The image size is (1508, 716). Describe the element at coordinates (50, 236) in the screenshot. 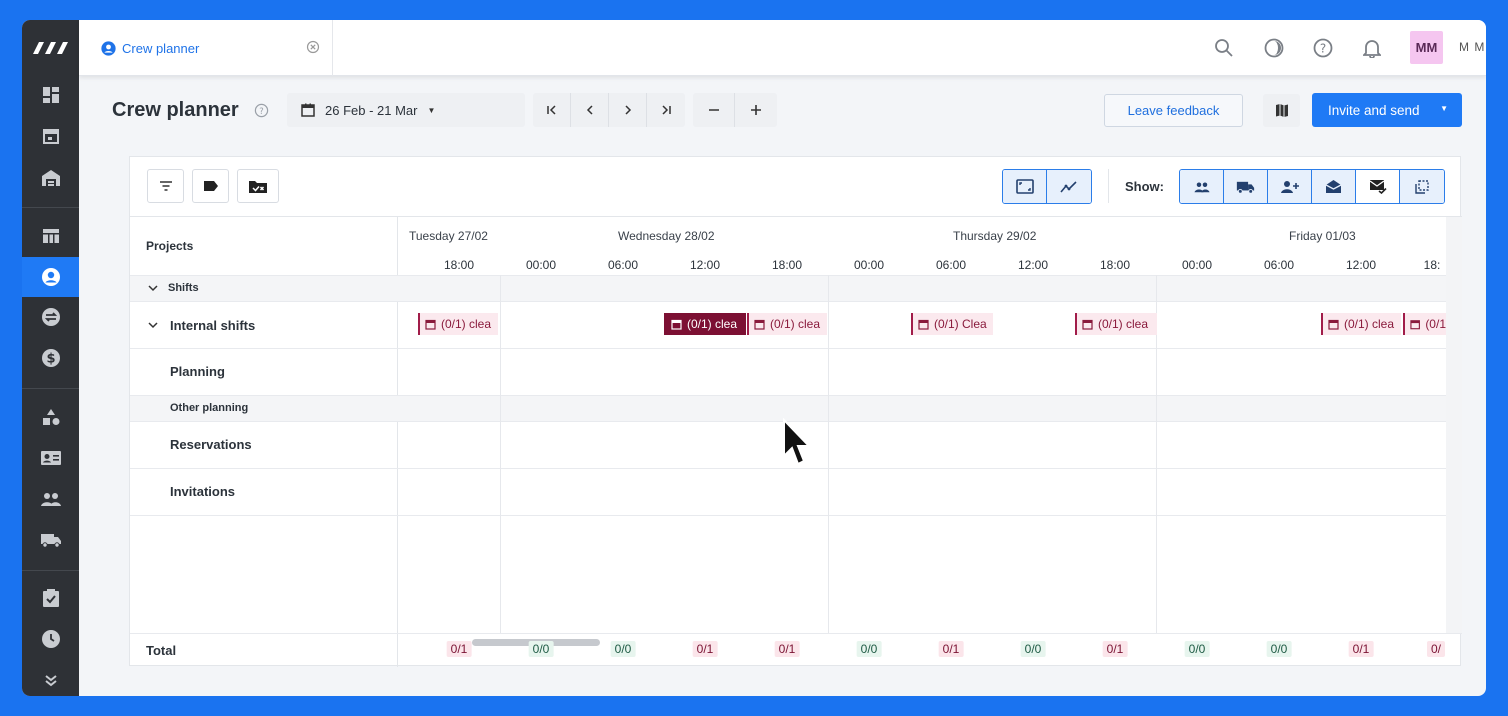

I see `table-icon` at that location.